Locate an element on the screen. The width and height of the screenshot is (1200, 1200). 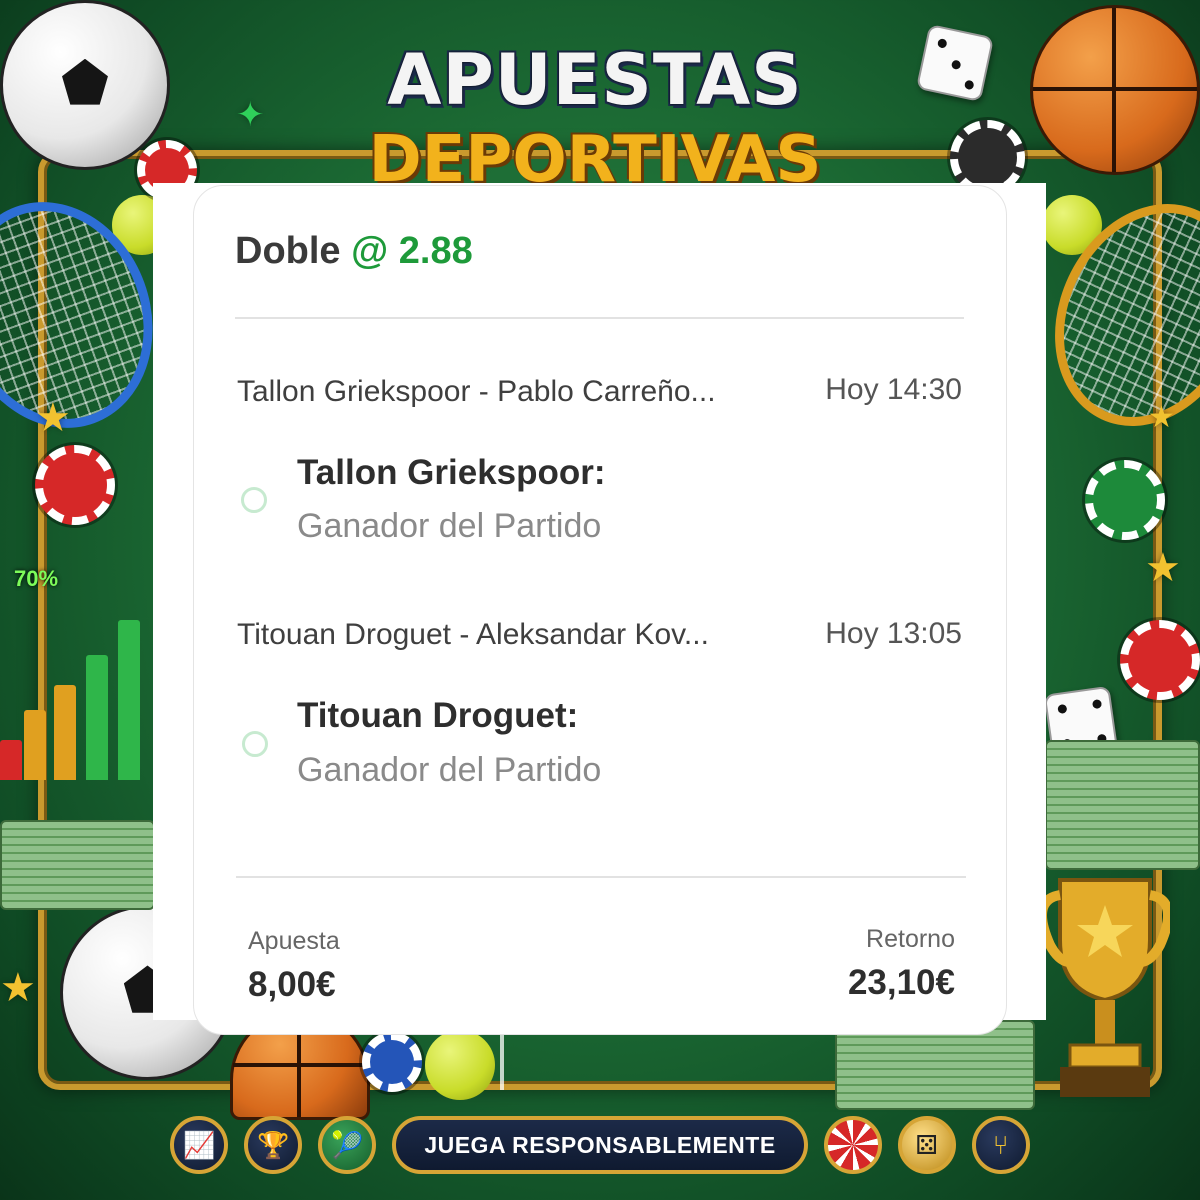
footer-bar: 📈 🏆 🎾 JUEGA RESPONSABLEMENTE ⚄ ⑂ is located at coordinates (600, 1145).